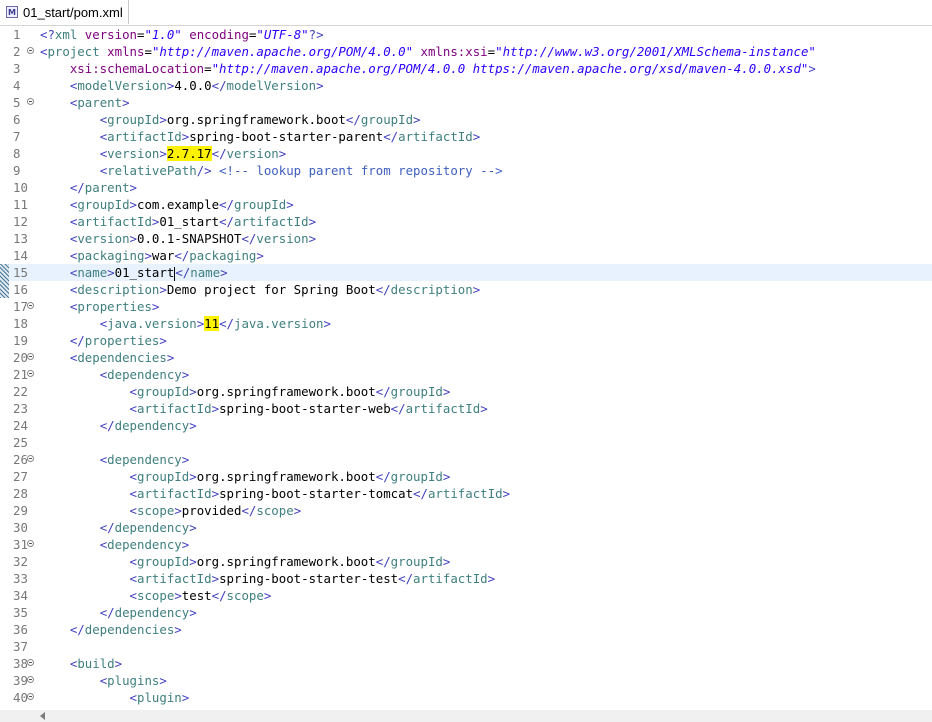  What do you see at coordinates (466, 544) in the screenshot?
I see `code-line: 31 <dependency>` at bounding box center [466, 544].